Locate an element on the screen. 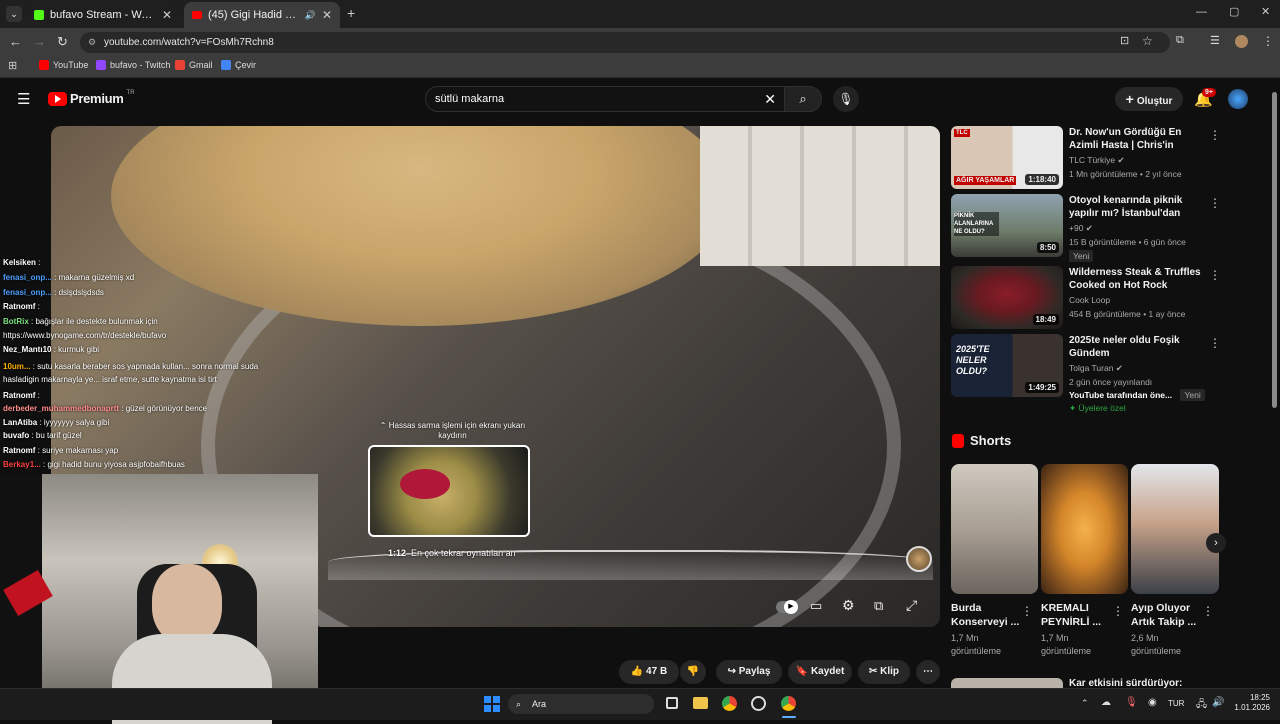 This screenshot has height=724, width=1280. miniplayer-icon: ⧉ is located at coordinates (878, 606).